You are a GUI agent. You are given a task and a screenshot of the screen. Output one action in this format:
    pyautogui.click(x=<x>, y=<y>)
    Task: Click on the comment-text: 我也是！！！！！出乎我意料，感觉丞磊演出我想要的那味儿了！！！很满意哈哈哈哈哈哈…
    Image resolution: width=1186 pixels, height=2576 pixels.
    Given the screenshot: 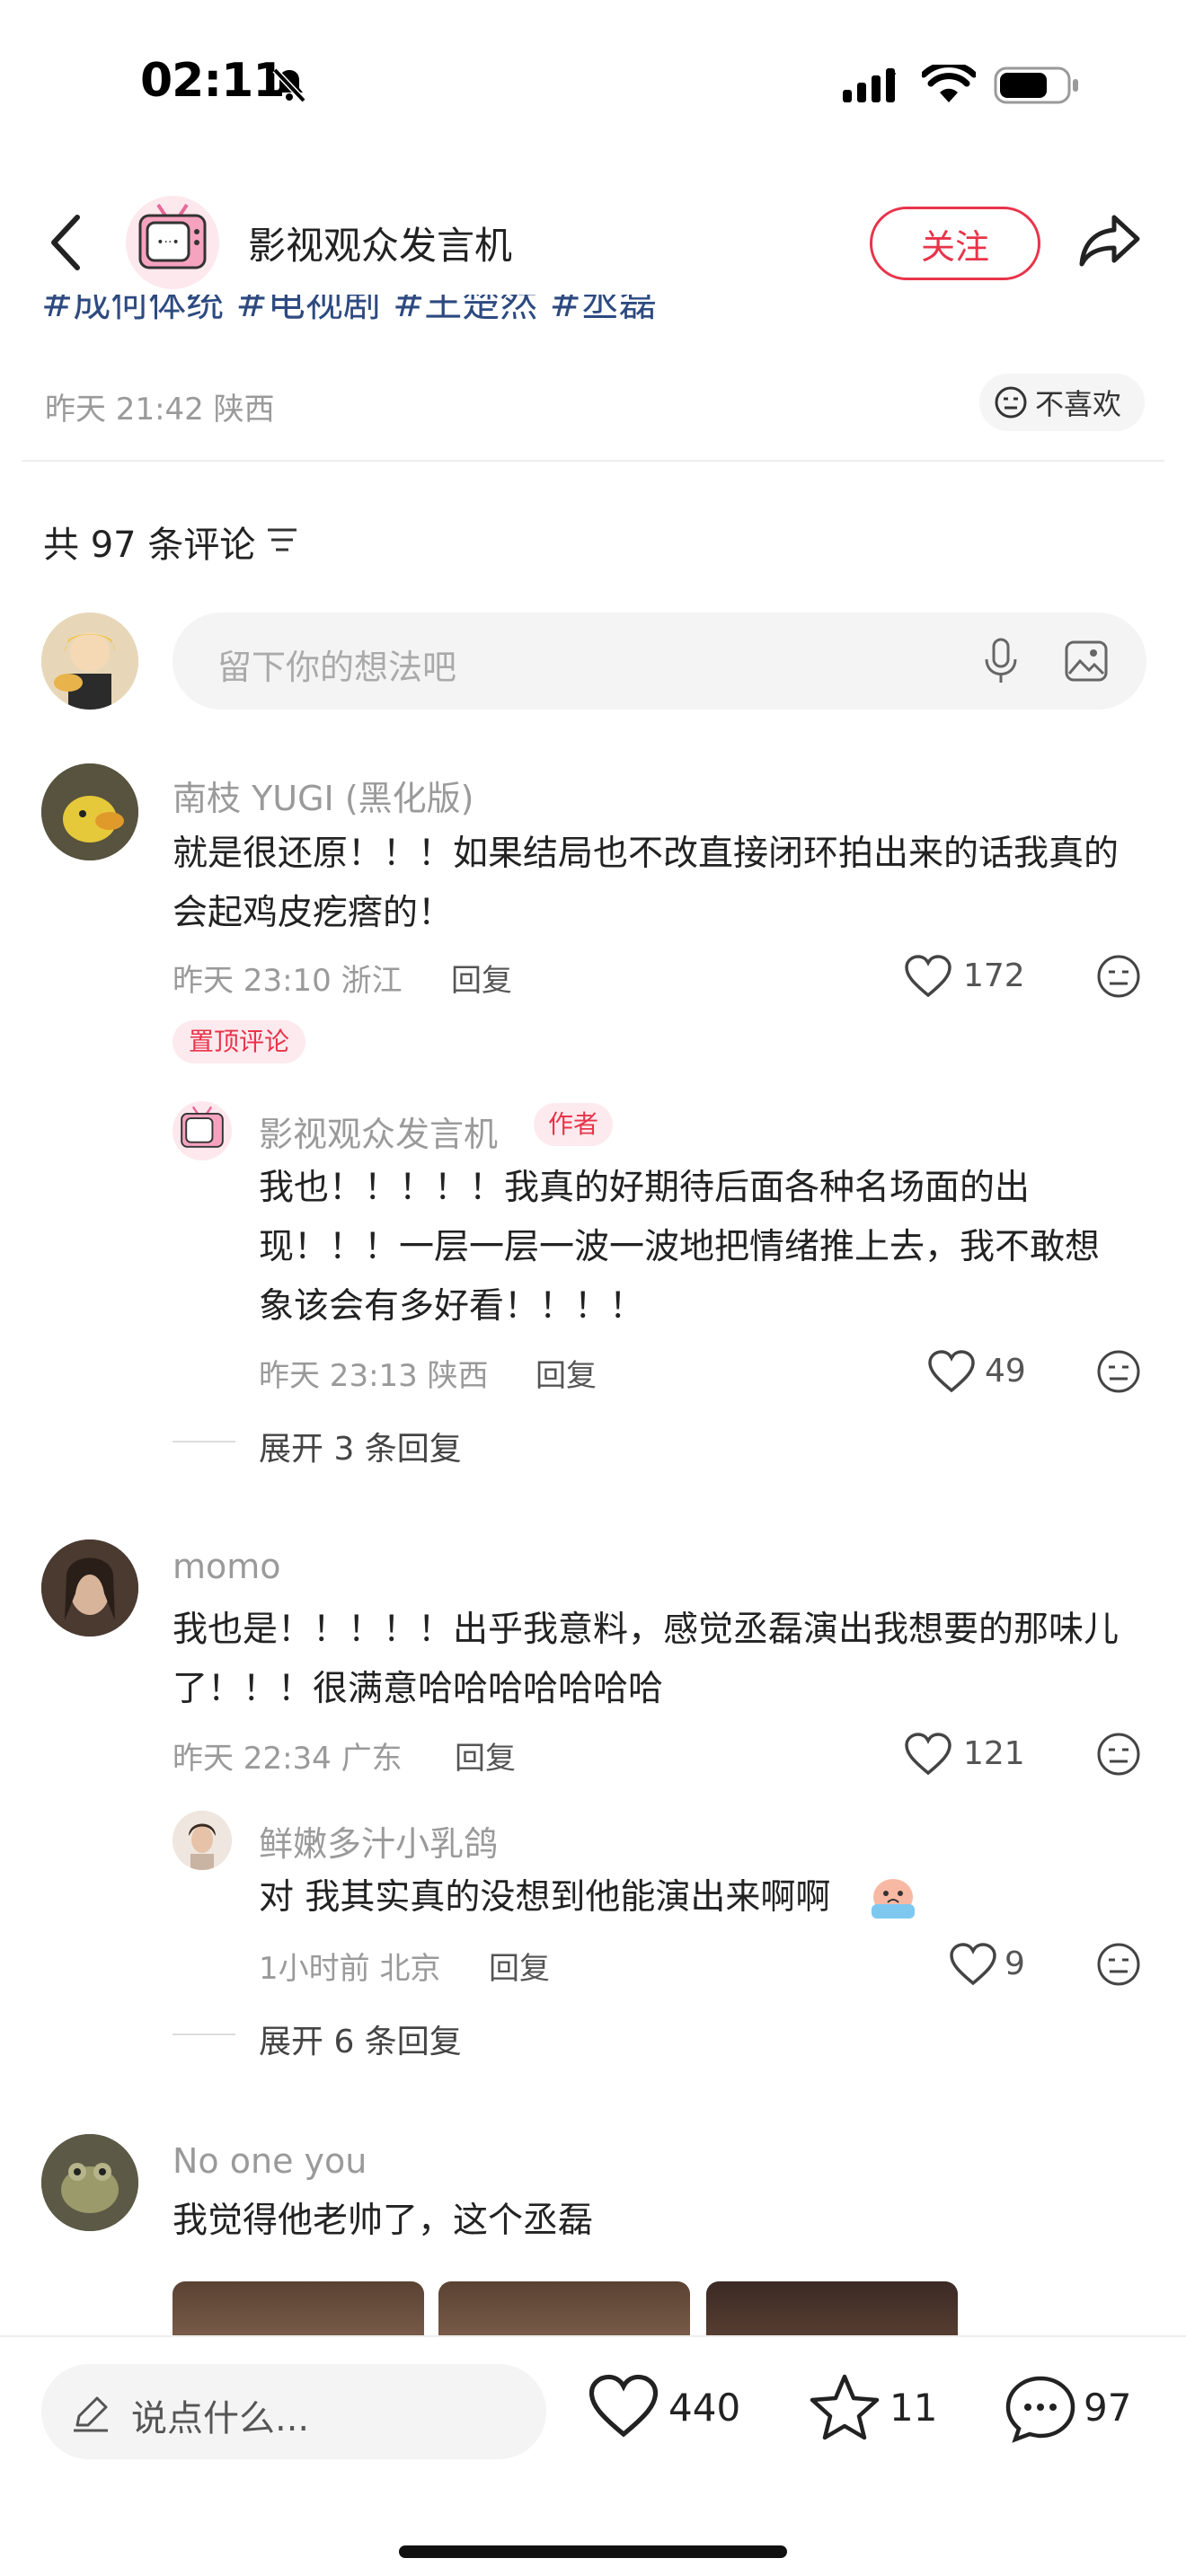 What is the action you would take?
    pyautogui.click(x=646, y=1659)
    